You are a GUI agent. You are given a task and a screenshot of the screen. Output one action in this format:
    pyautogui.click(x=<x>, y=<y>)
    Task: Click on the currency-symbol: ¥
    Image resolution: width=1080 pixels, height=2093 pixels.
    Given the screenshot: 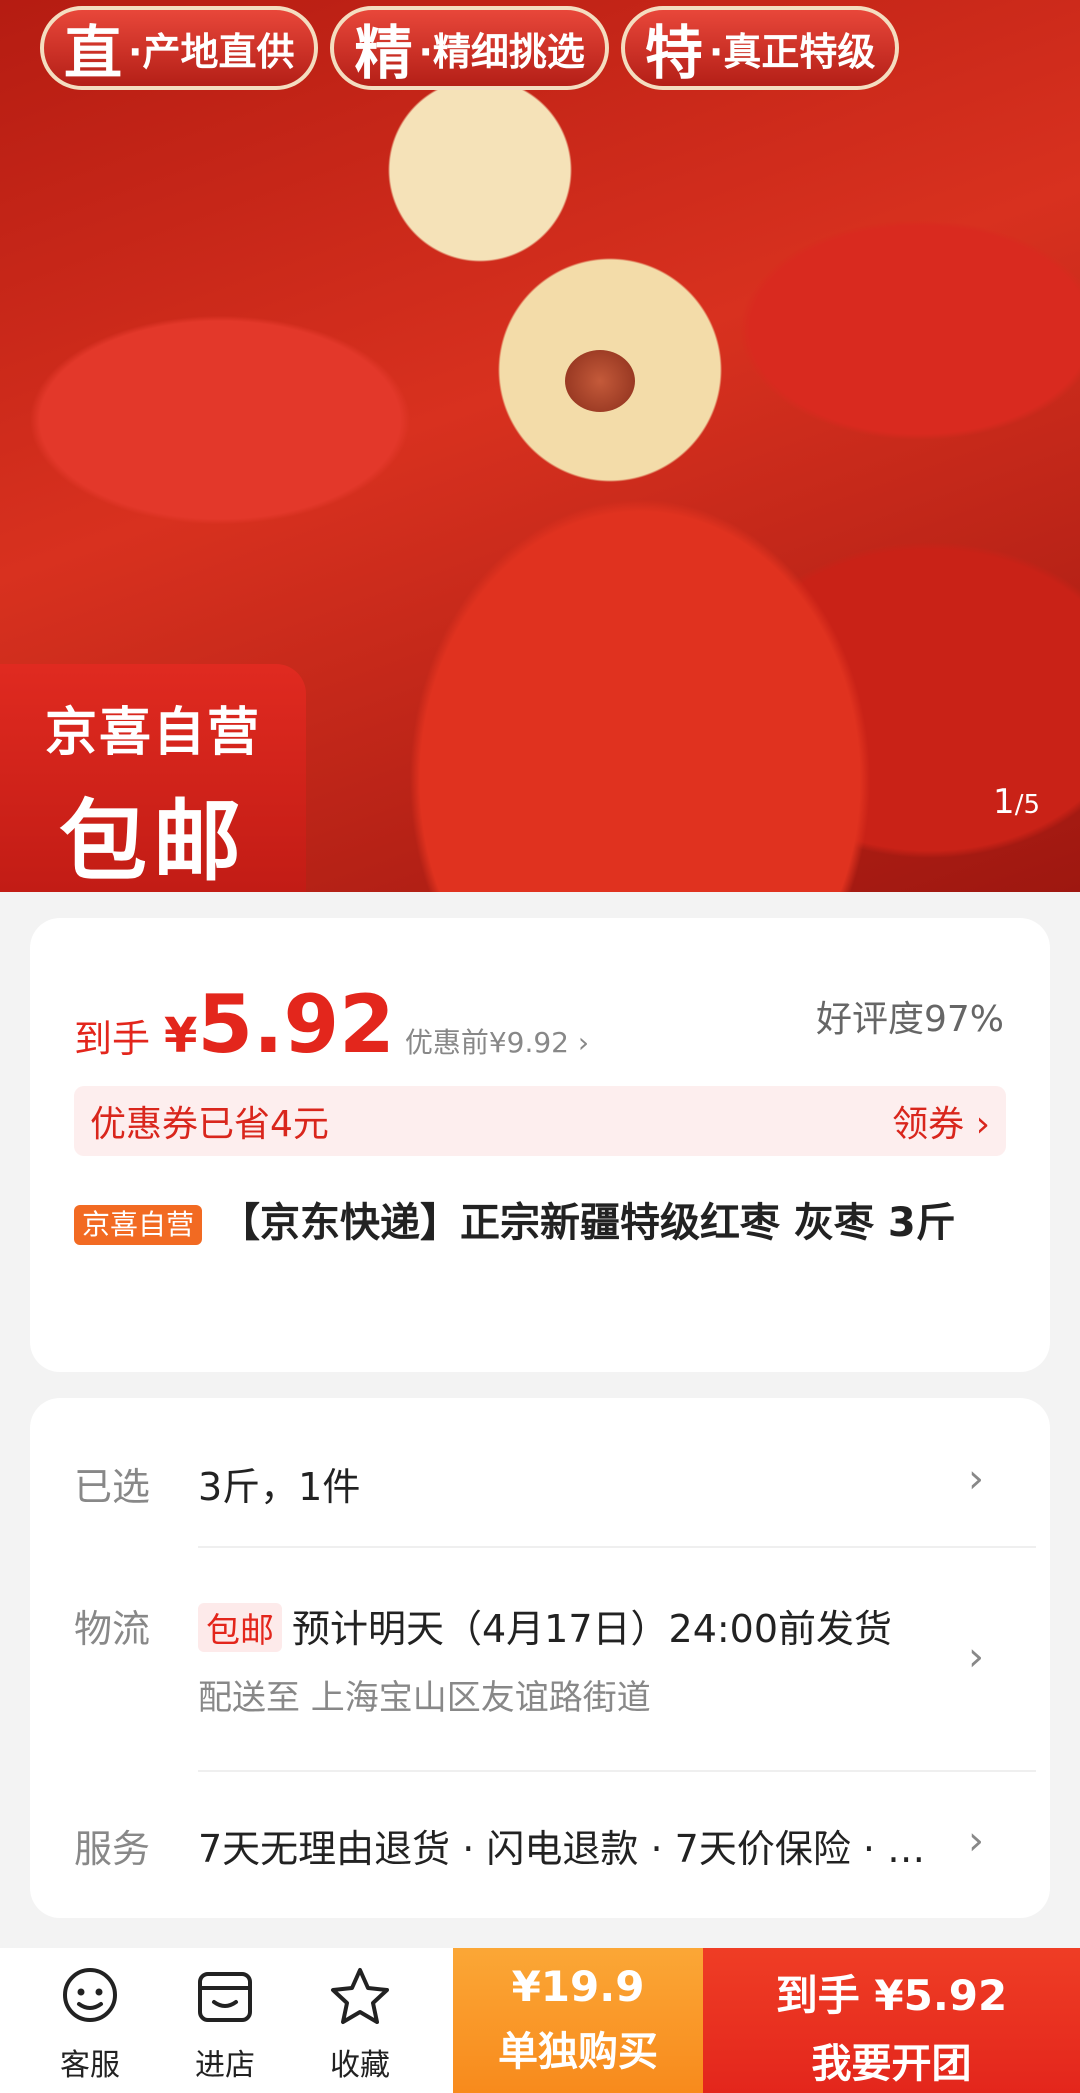 What is the action you would take?
    pyautogui.click(x=181, y=1036)
    